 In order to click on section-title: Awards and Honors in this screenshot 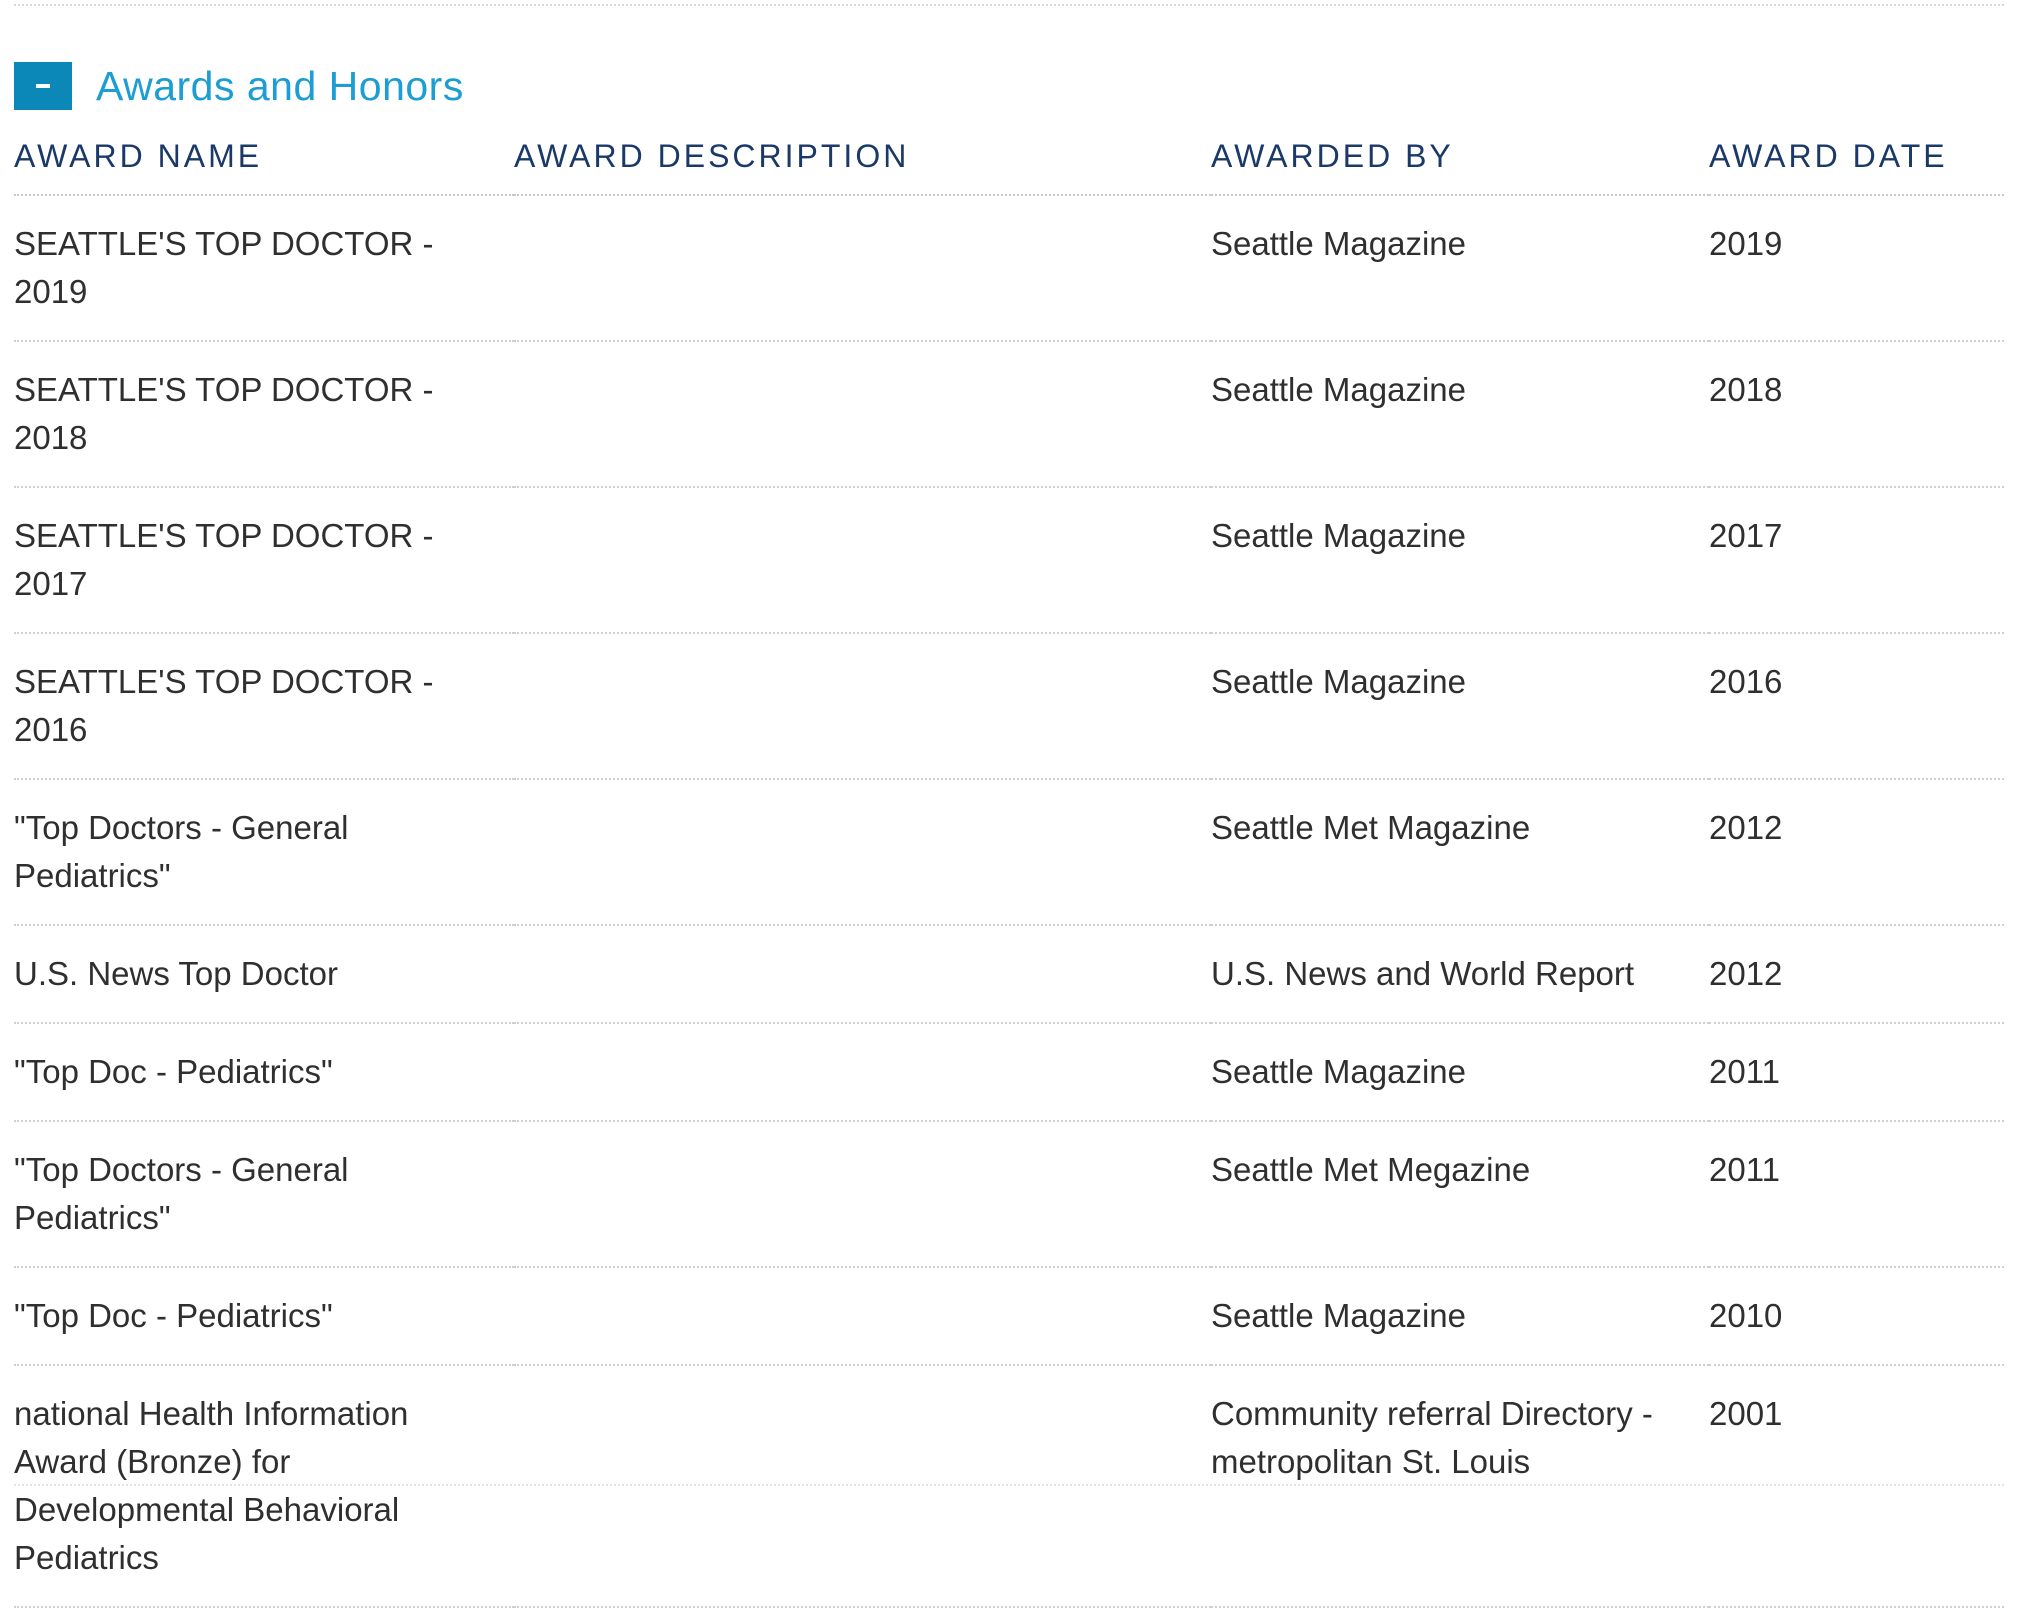, I will do `click(280, 85)`.